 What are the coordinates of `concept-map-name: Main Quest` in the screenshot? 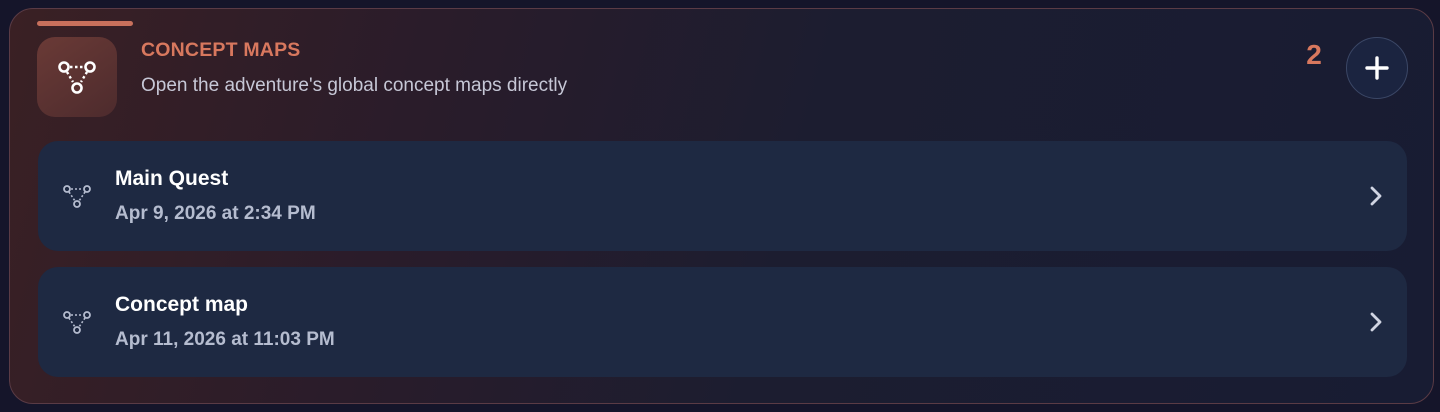 It's located at (172, 178).